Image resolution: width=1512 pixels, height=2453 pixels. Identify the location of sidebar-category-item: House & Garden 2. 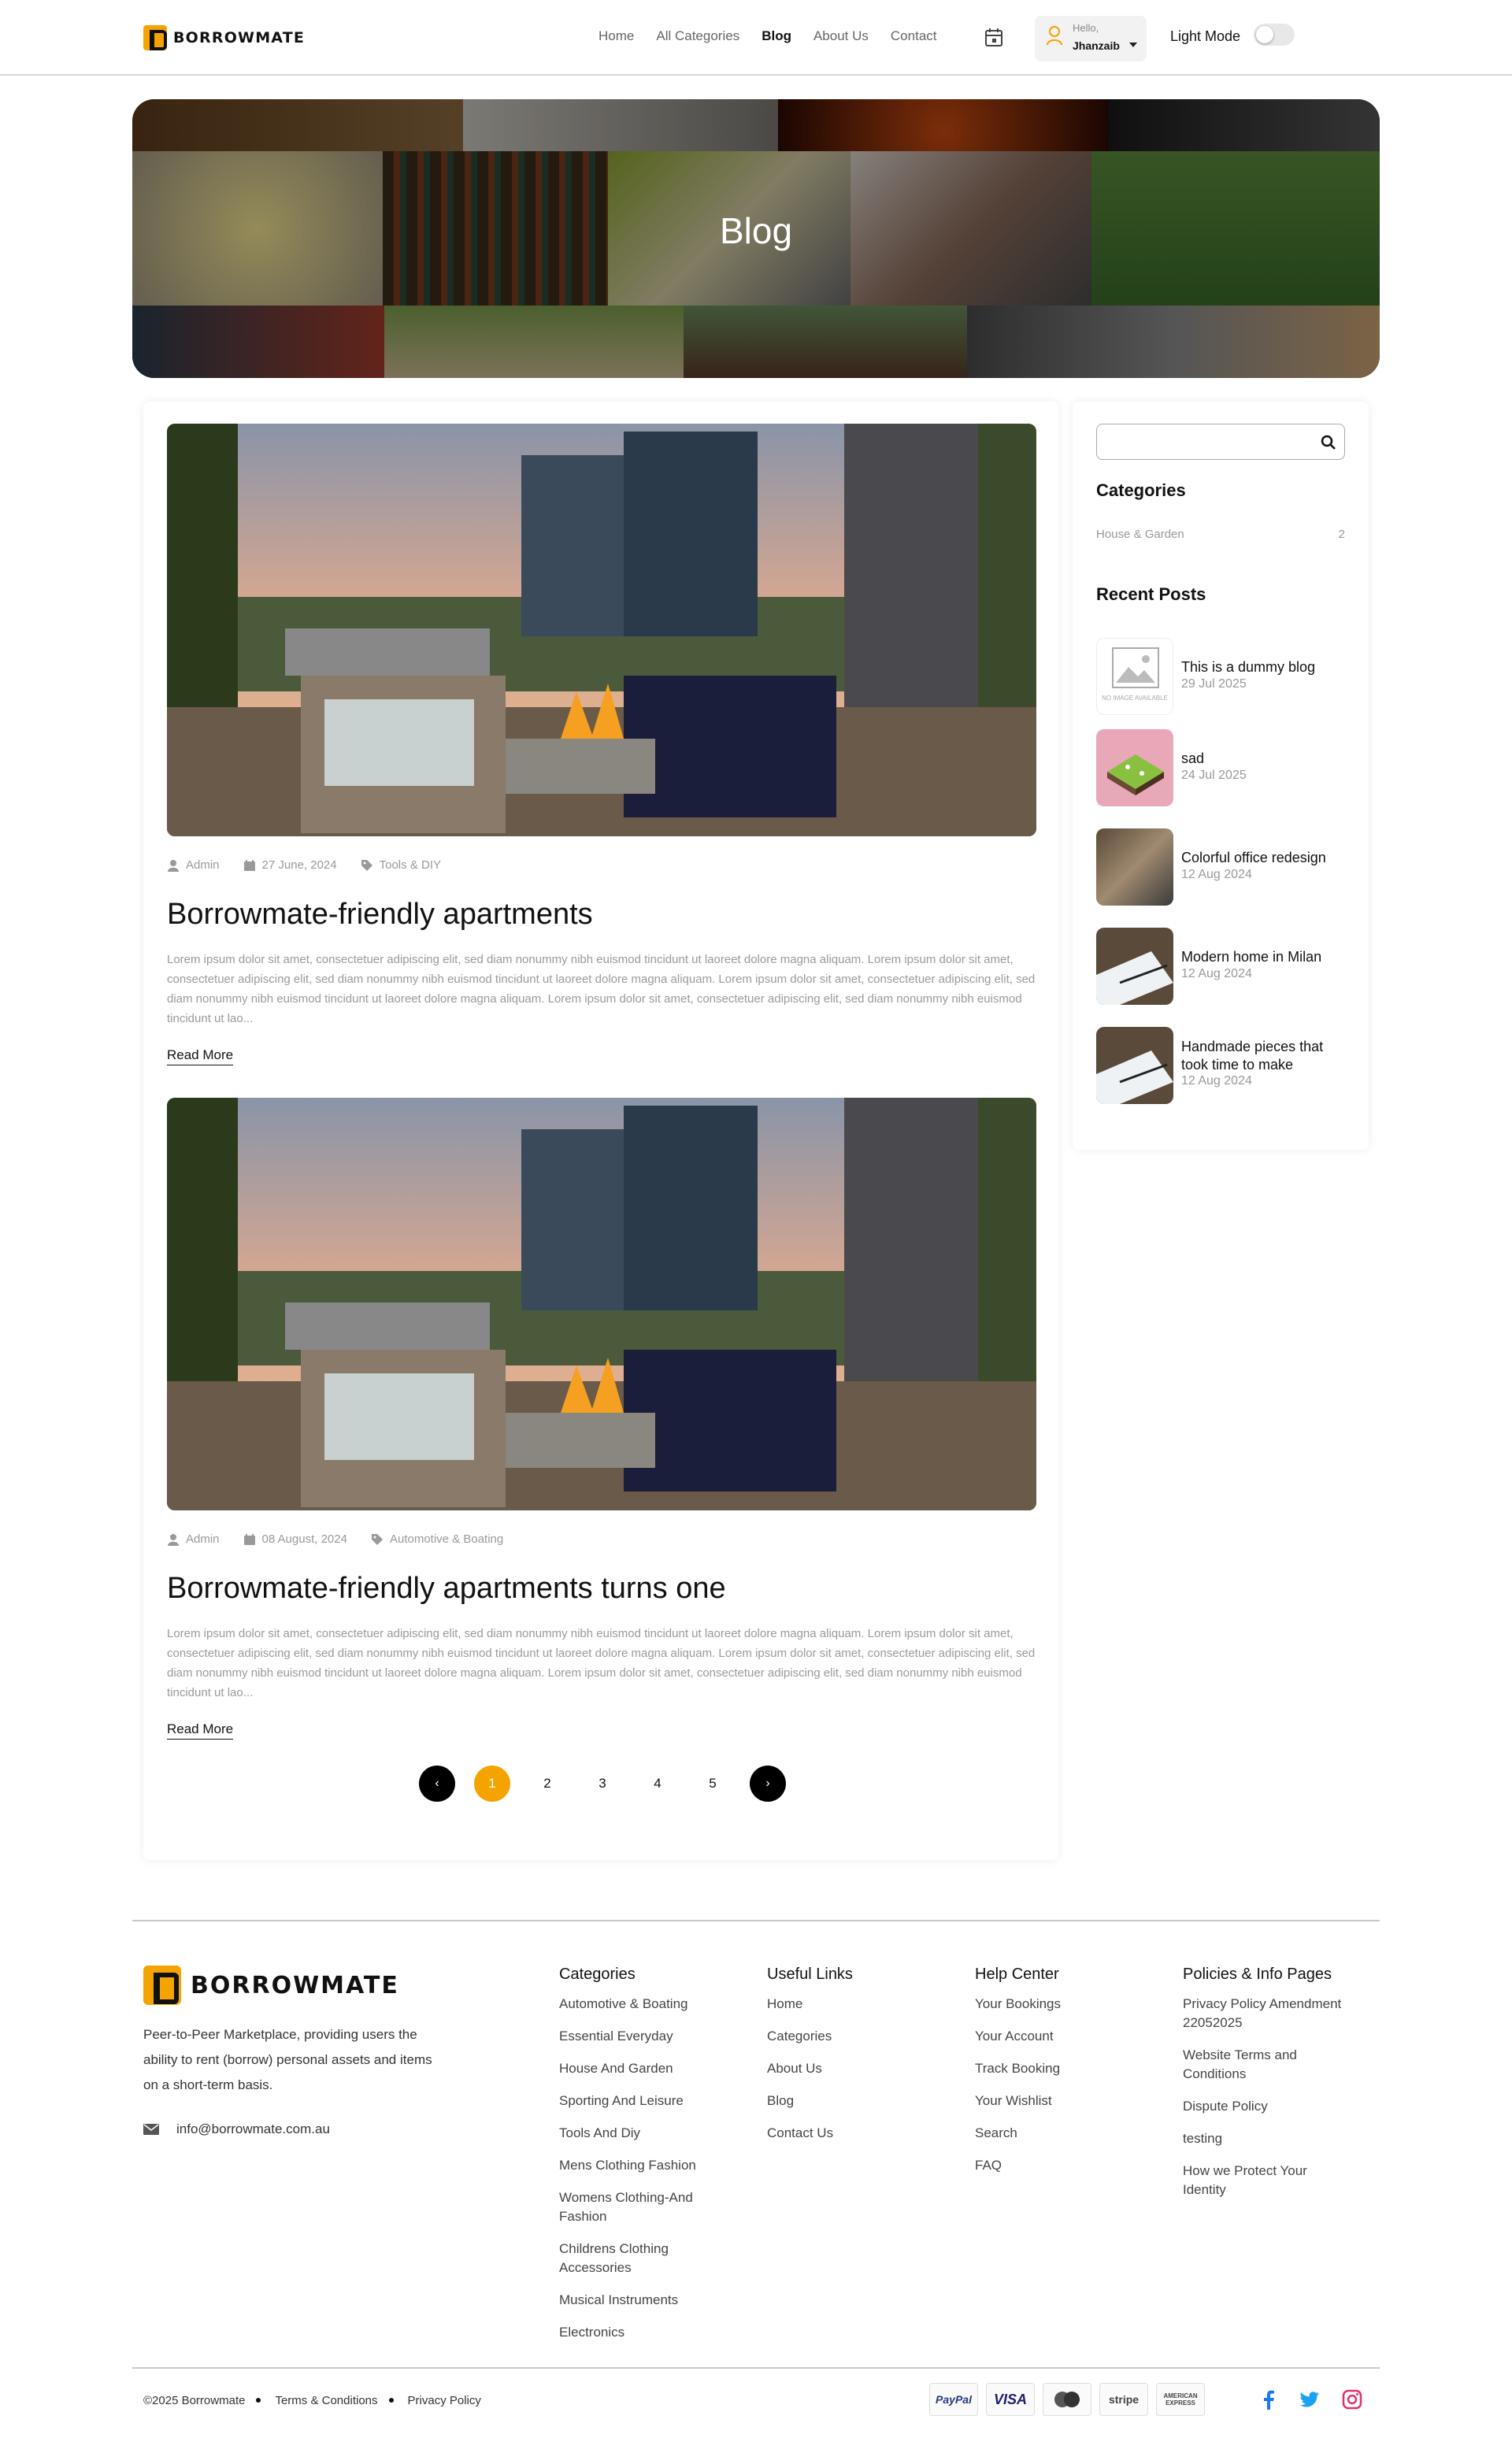
(1220, 534).